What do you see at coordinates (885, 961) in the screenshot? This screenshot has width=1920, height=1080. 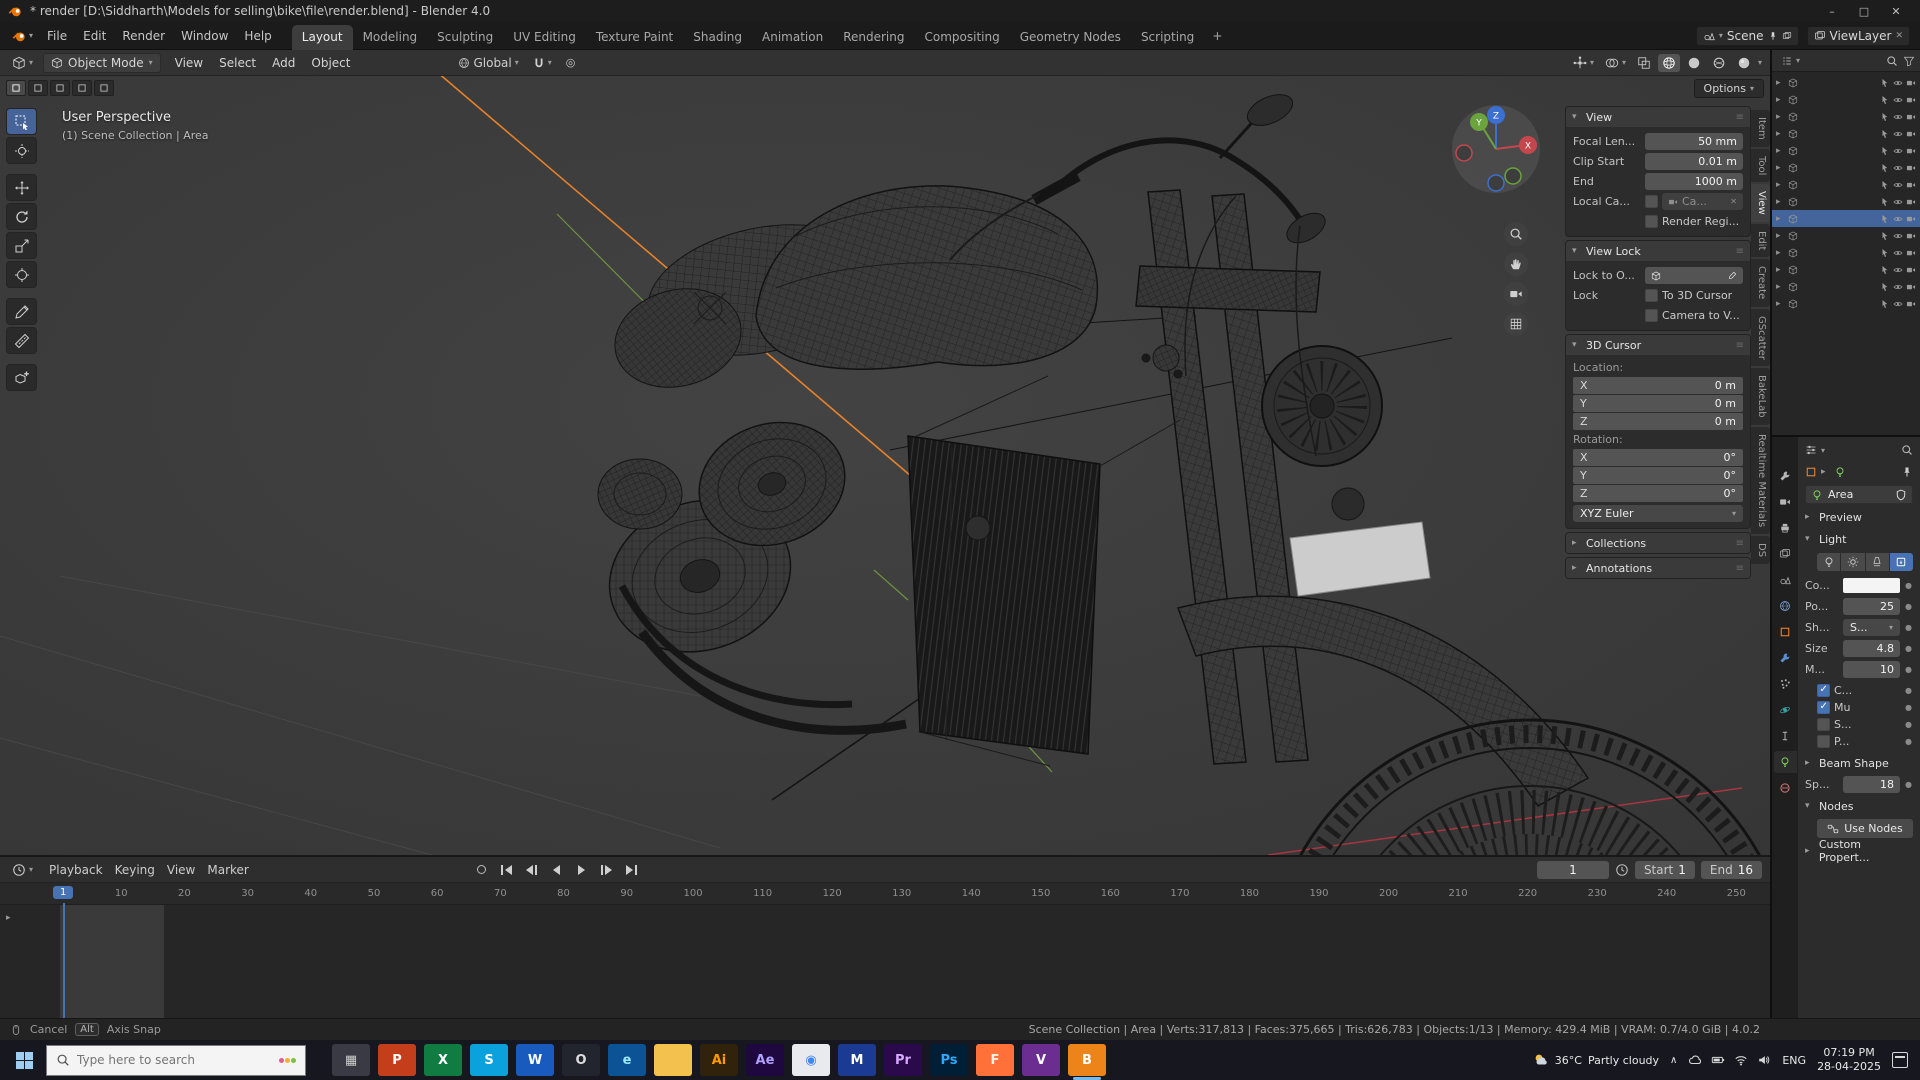 I see `timeline-tracks: ▸` at bounding box center [885, 961].